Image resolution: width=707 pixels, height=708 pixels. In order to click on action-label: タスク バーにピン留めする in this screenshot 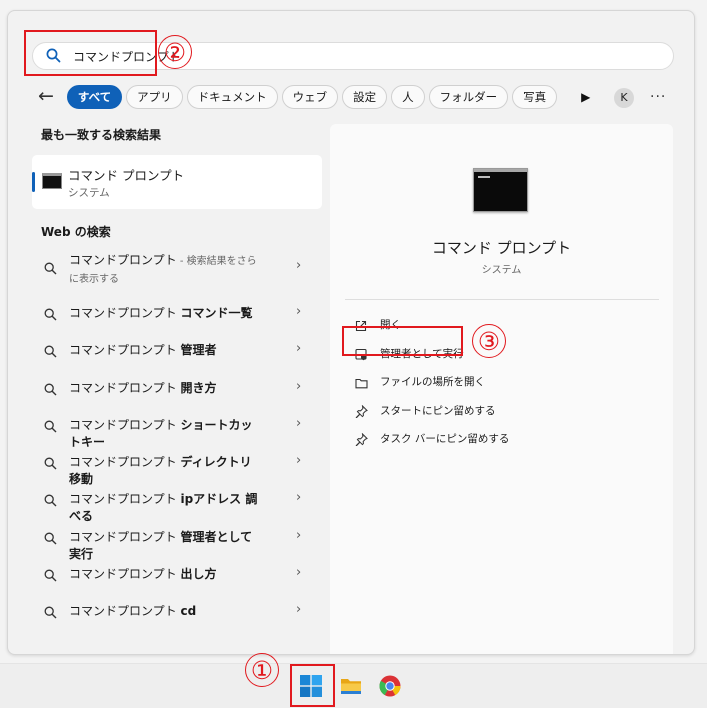, I will do `click(445, 439)`.